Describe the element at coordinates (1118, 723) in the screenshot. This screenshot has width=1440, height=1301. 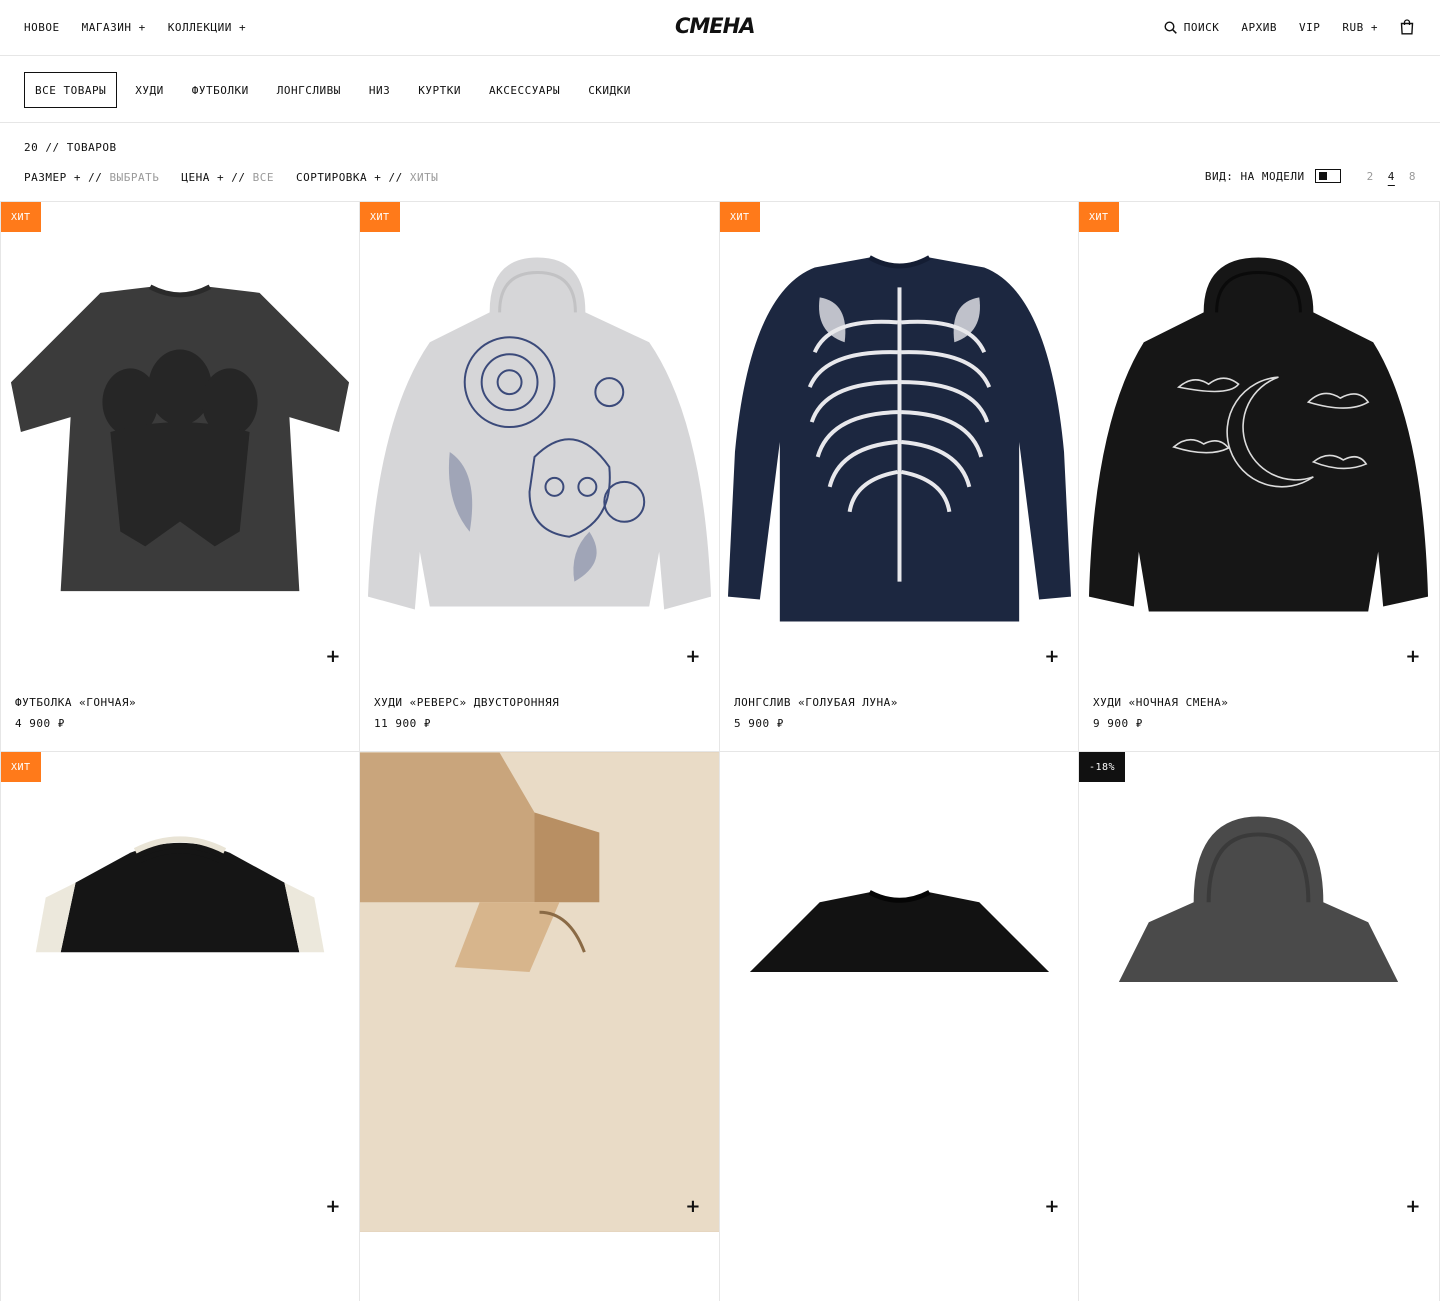
I see `product-price: 9 900 ₽` at that location.